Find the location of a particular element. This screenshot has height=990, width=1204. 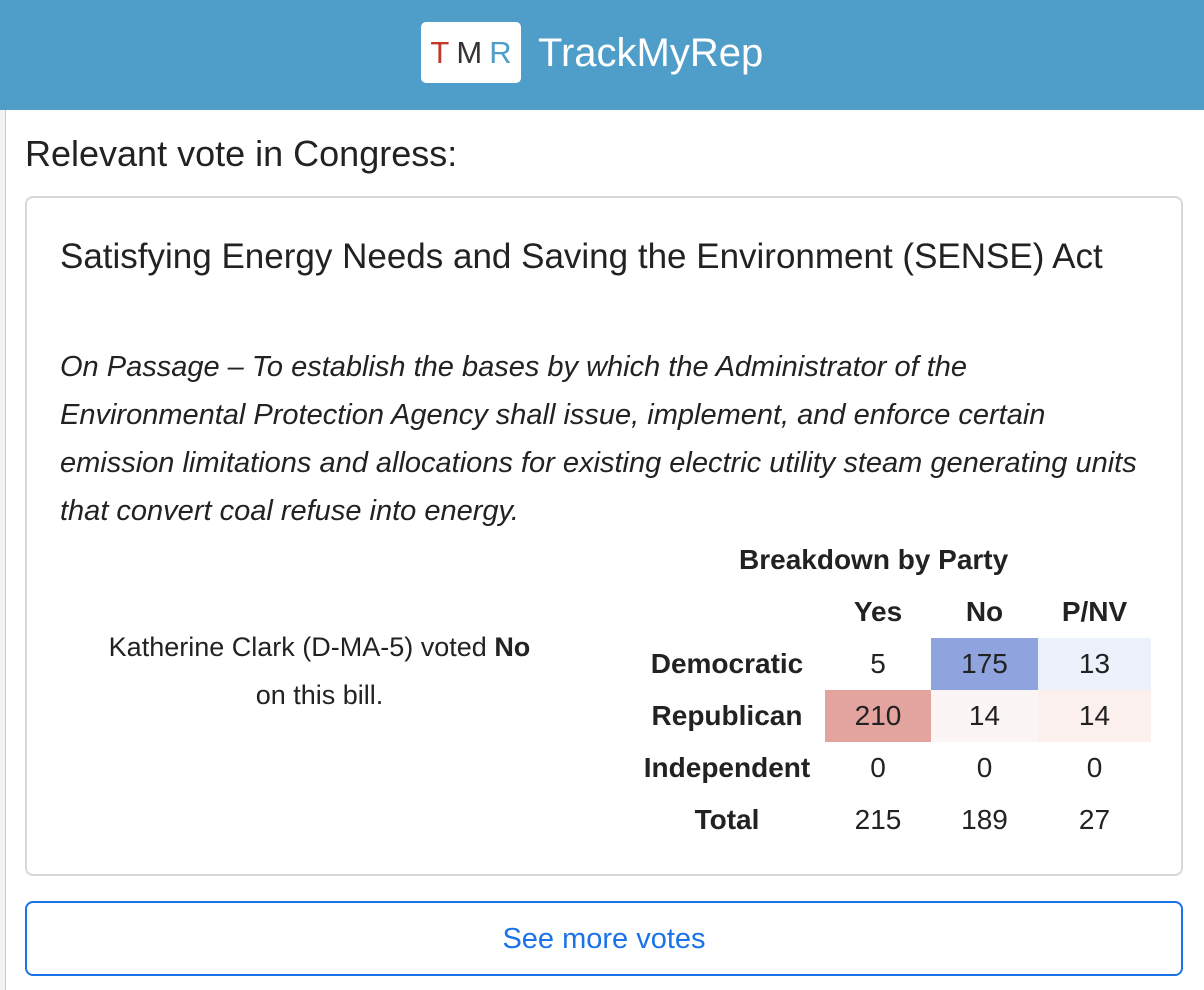

see-more-votes-button: See more votes is located at coordinates (604, 938).